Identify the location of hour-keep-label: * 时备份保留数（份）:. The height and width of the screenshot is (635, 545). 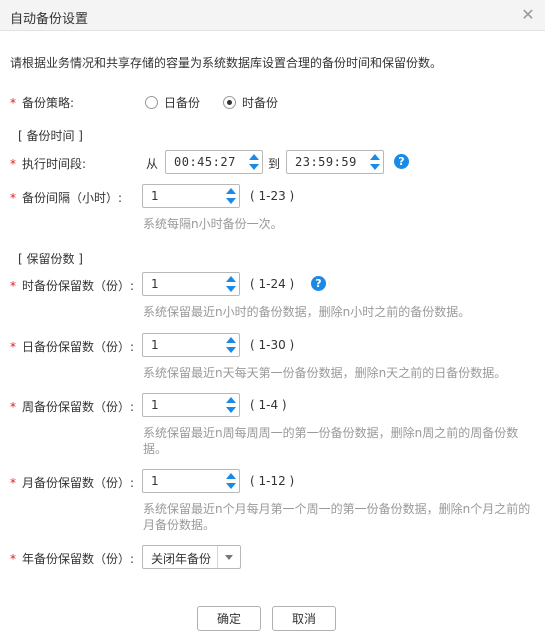
(72, 285).